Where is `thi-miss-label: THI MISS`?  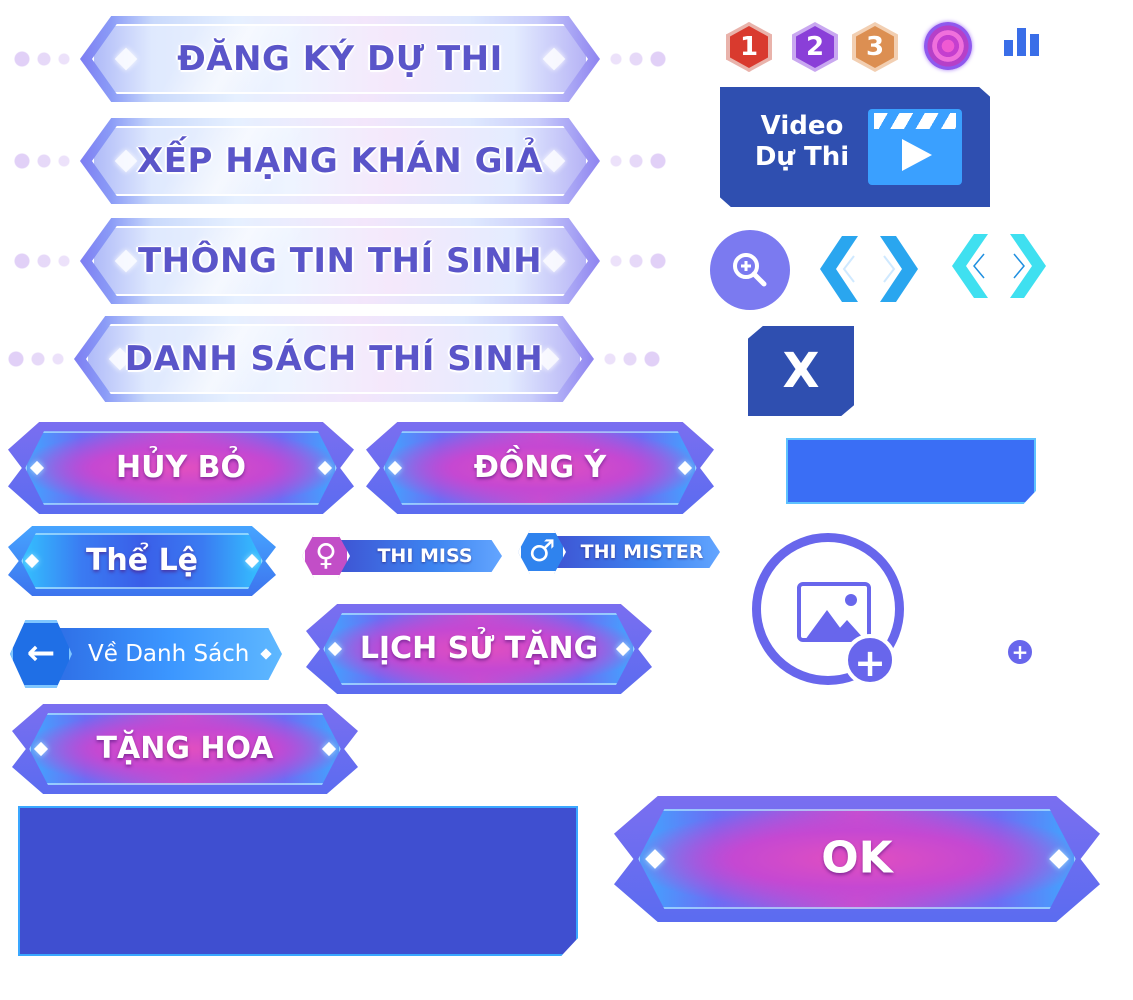
thi-miss-label: THI MISS is located at coordinates (425, 556).